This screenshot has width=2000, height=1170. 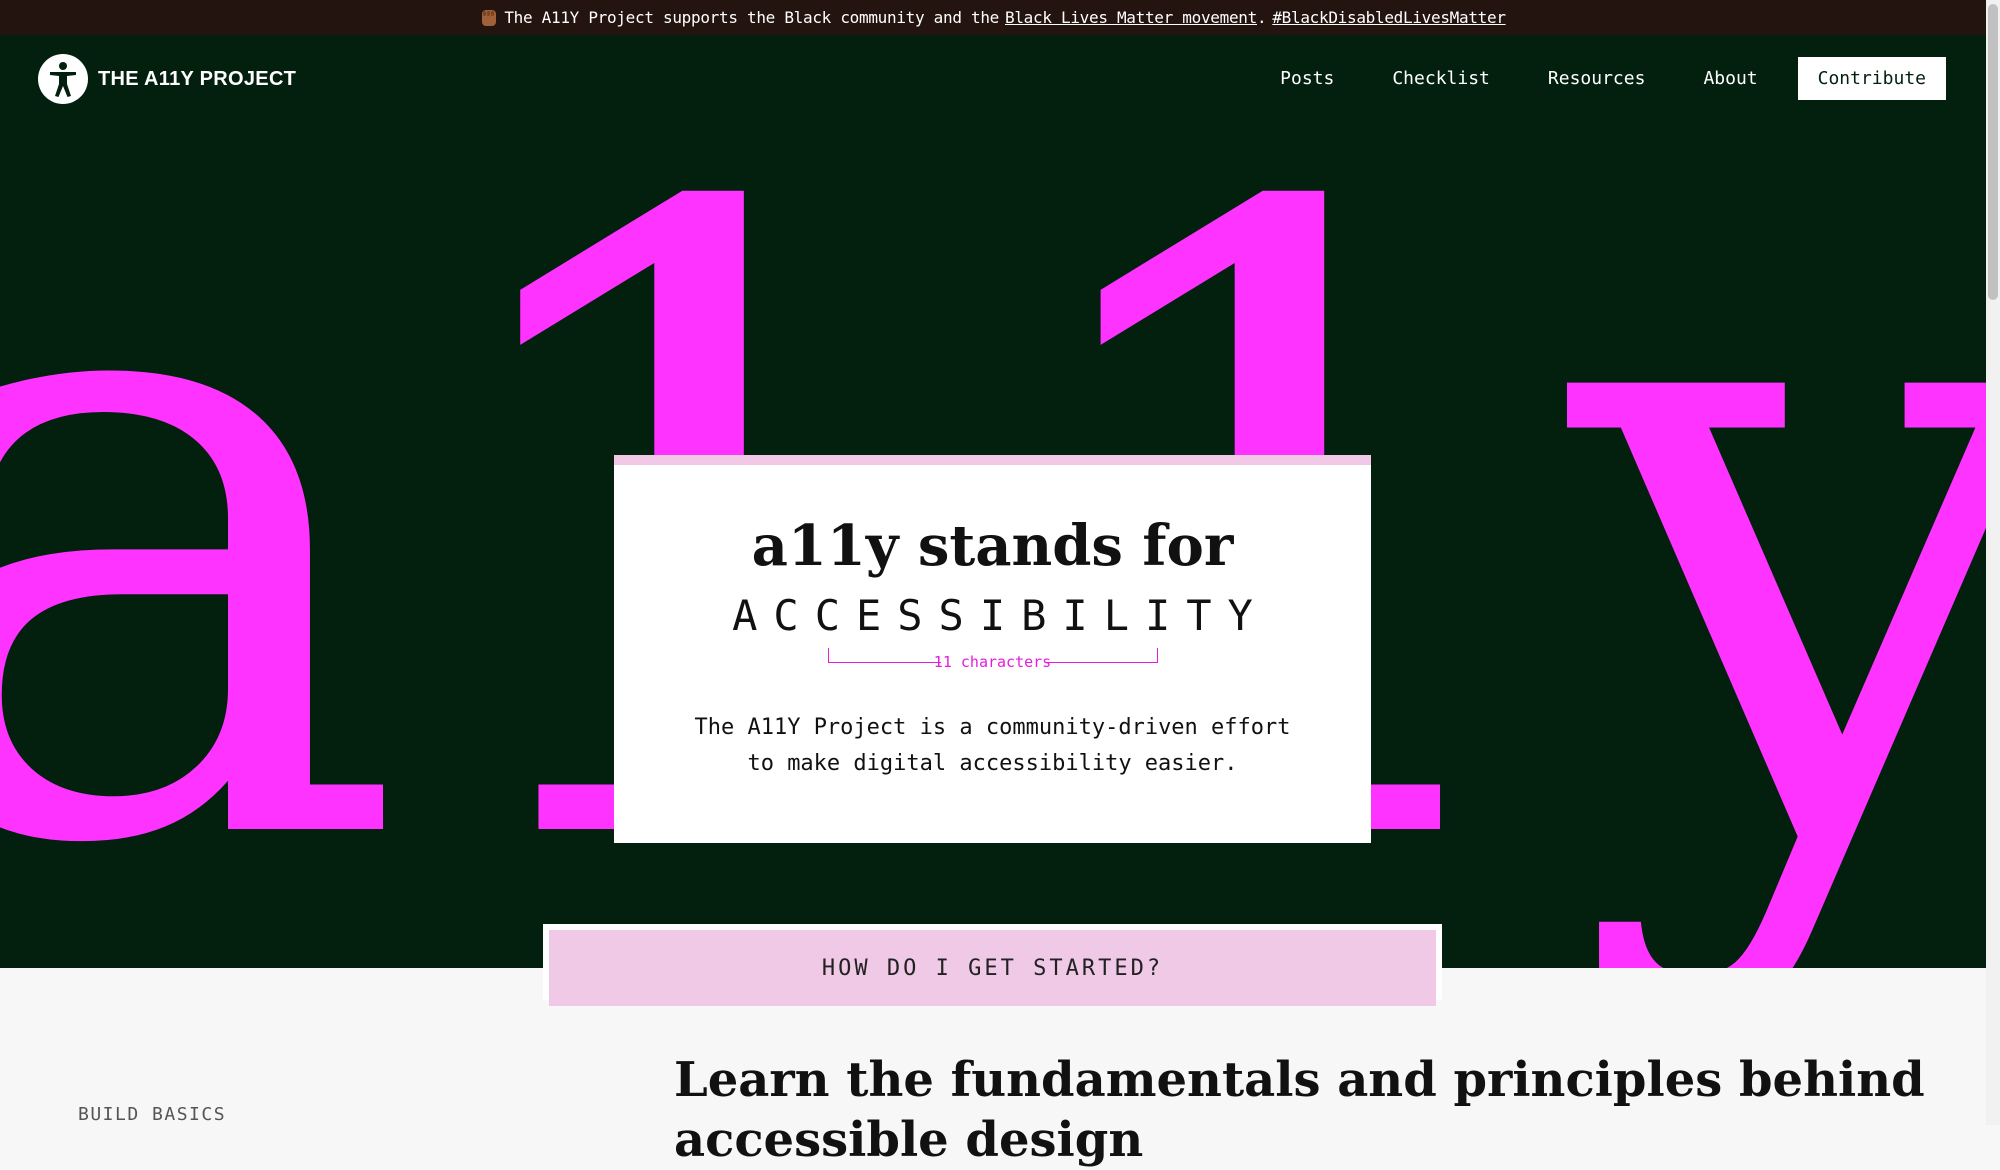 I want to click on character-count-bracket: 11 characters, so click(x=992, y=659).